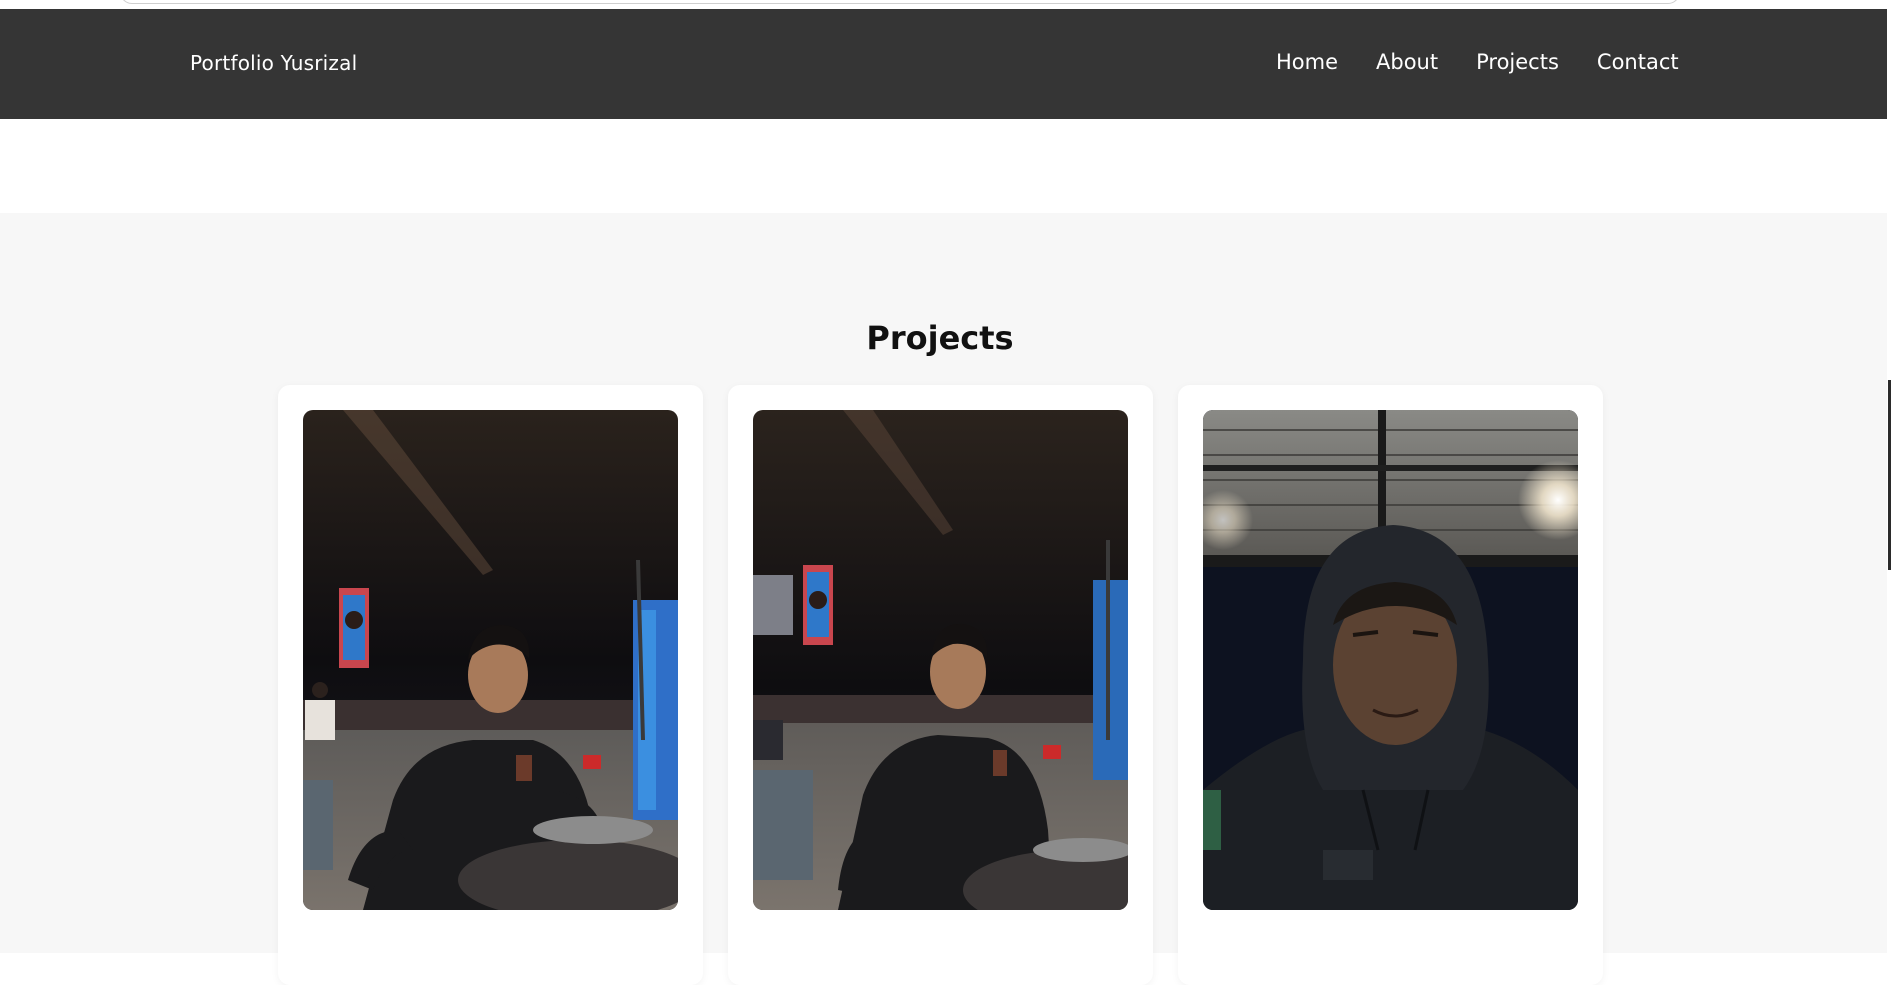 The image size is (1891, 985). I want to click on project-photo-night-seated, so click(490, 660).